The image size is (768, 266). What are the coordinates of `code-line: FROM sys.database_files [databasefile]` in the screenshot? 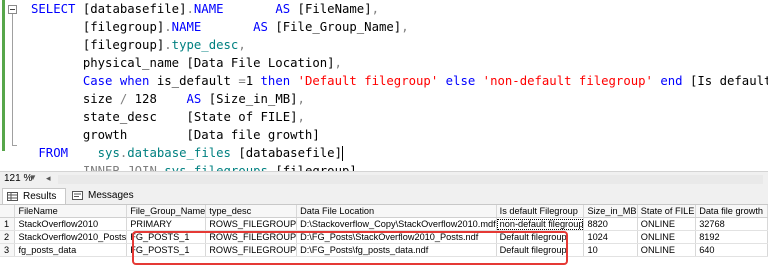 It's located at (399, 153).